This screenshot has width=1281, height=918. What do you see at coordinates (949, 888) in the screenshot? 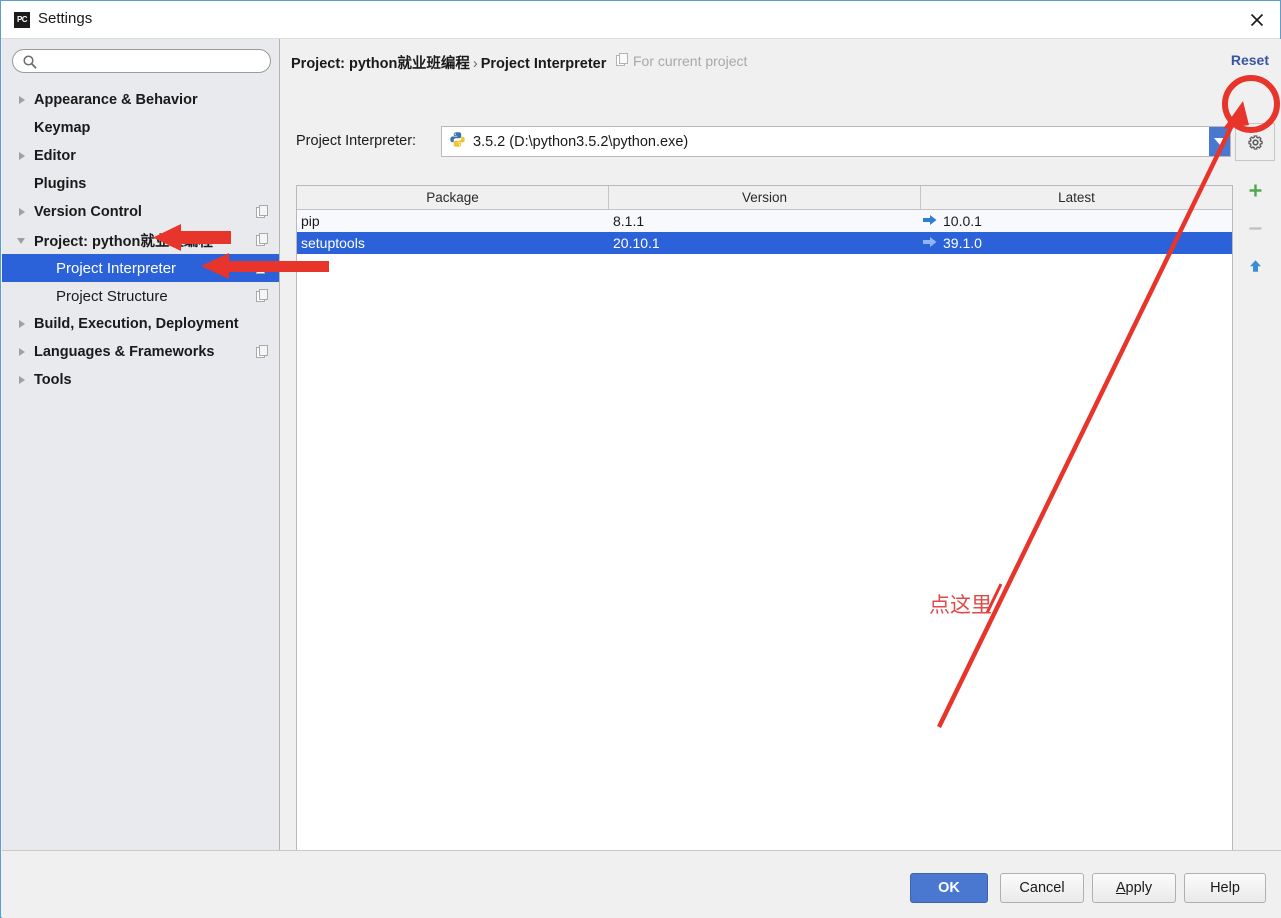
I see `ok-button: OK` at bounding box center [949, 888].